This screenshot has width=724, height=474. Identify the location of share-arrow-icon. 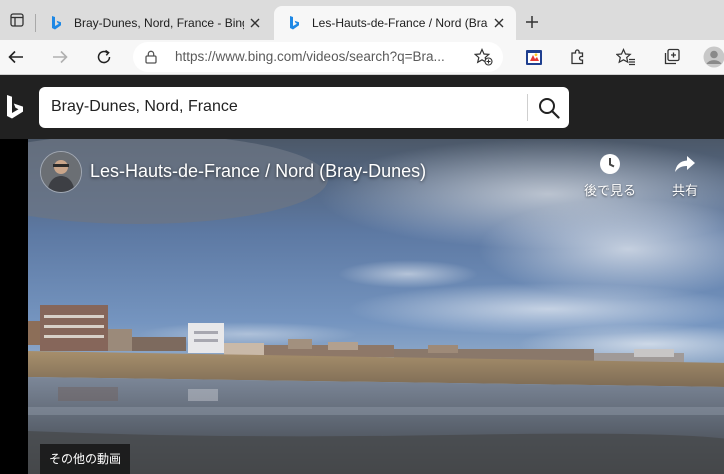
(685, 164).